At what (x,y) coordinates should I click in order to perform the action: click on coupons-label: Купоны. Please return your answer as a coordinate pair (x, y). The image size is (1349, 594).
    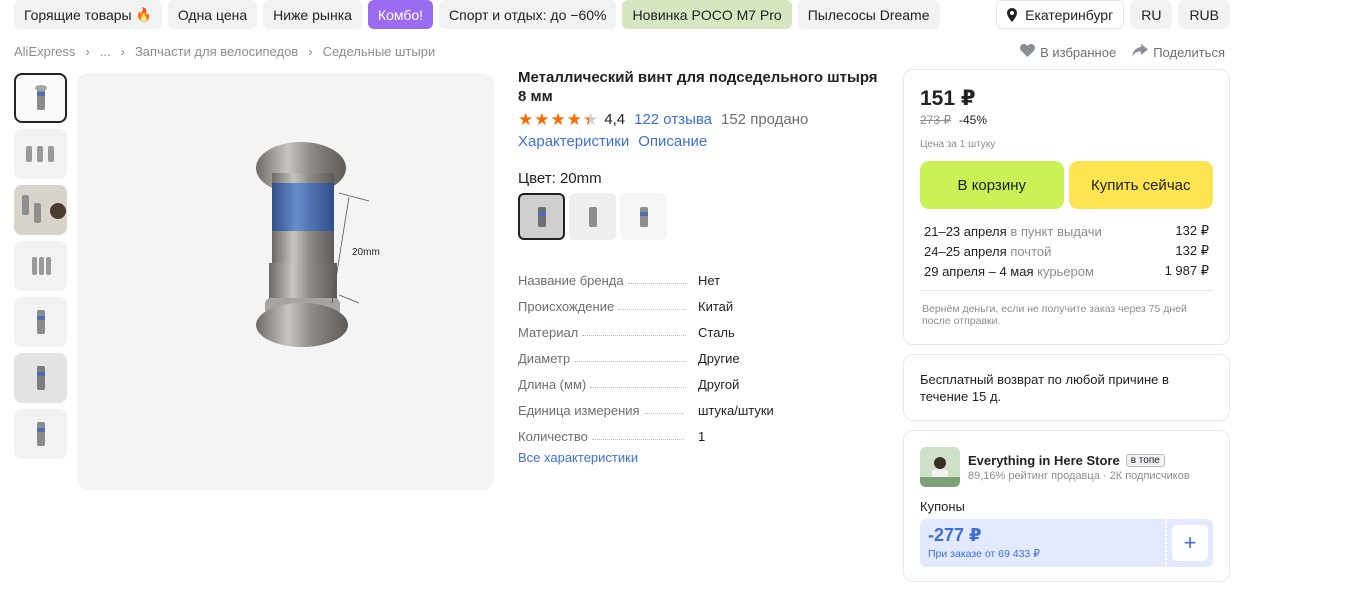
    Looking at the image, I should click on (942, 506).